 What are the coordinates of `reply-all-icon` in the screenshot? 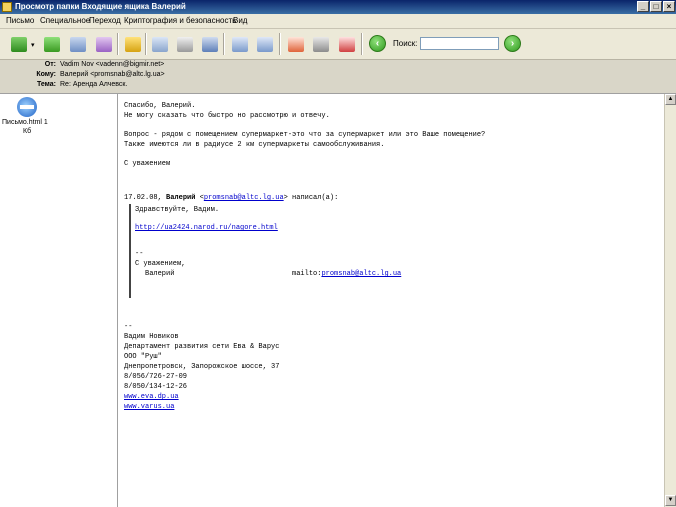 It's located at (52, 44).